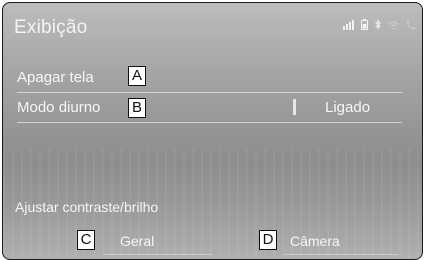  I want to click on day-mode-status: Ligado, so click(348, 107).